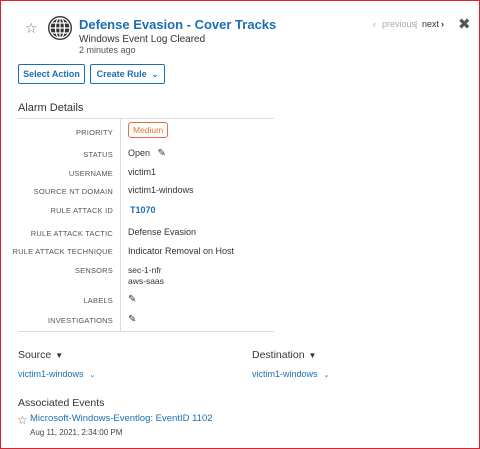  Describe the element at coordinates (278, 355) in the screenshot. I see `destination-title: Destination` at that location.